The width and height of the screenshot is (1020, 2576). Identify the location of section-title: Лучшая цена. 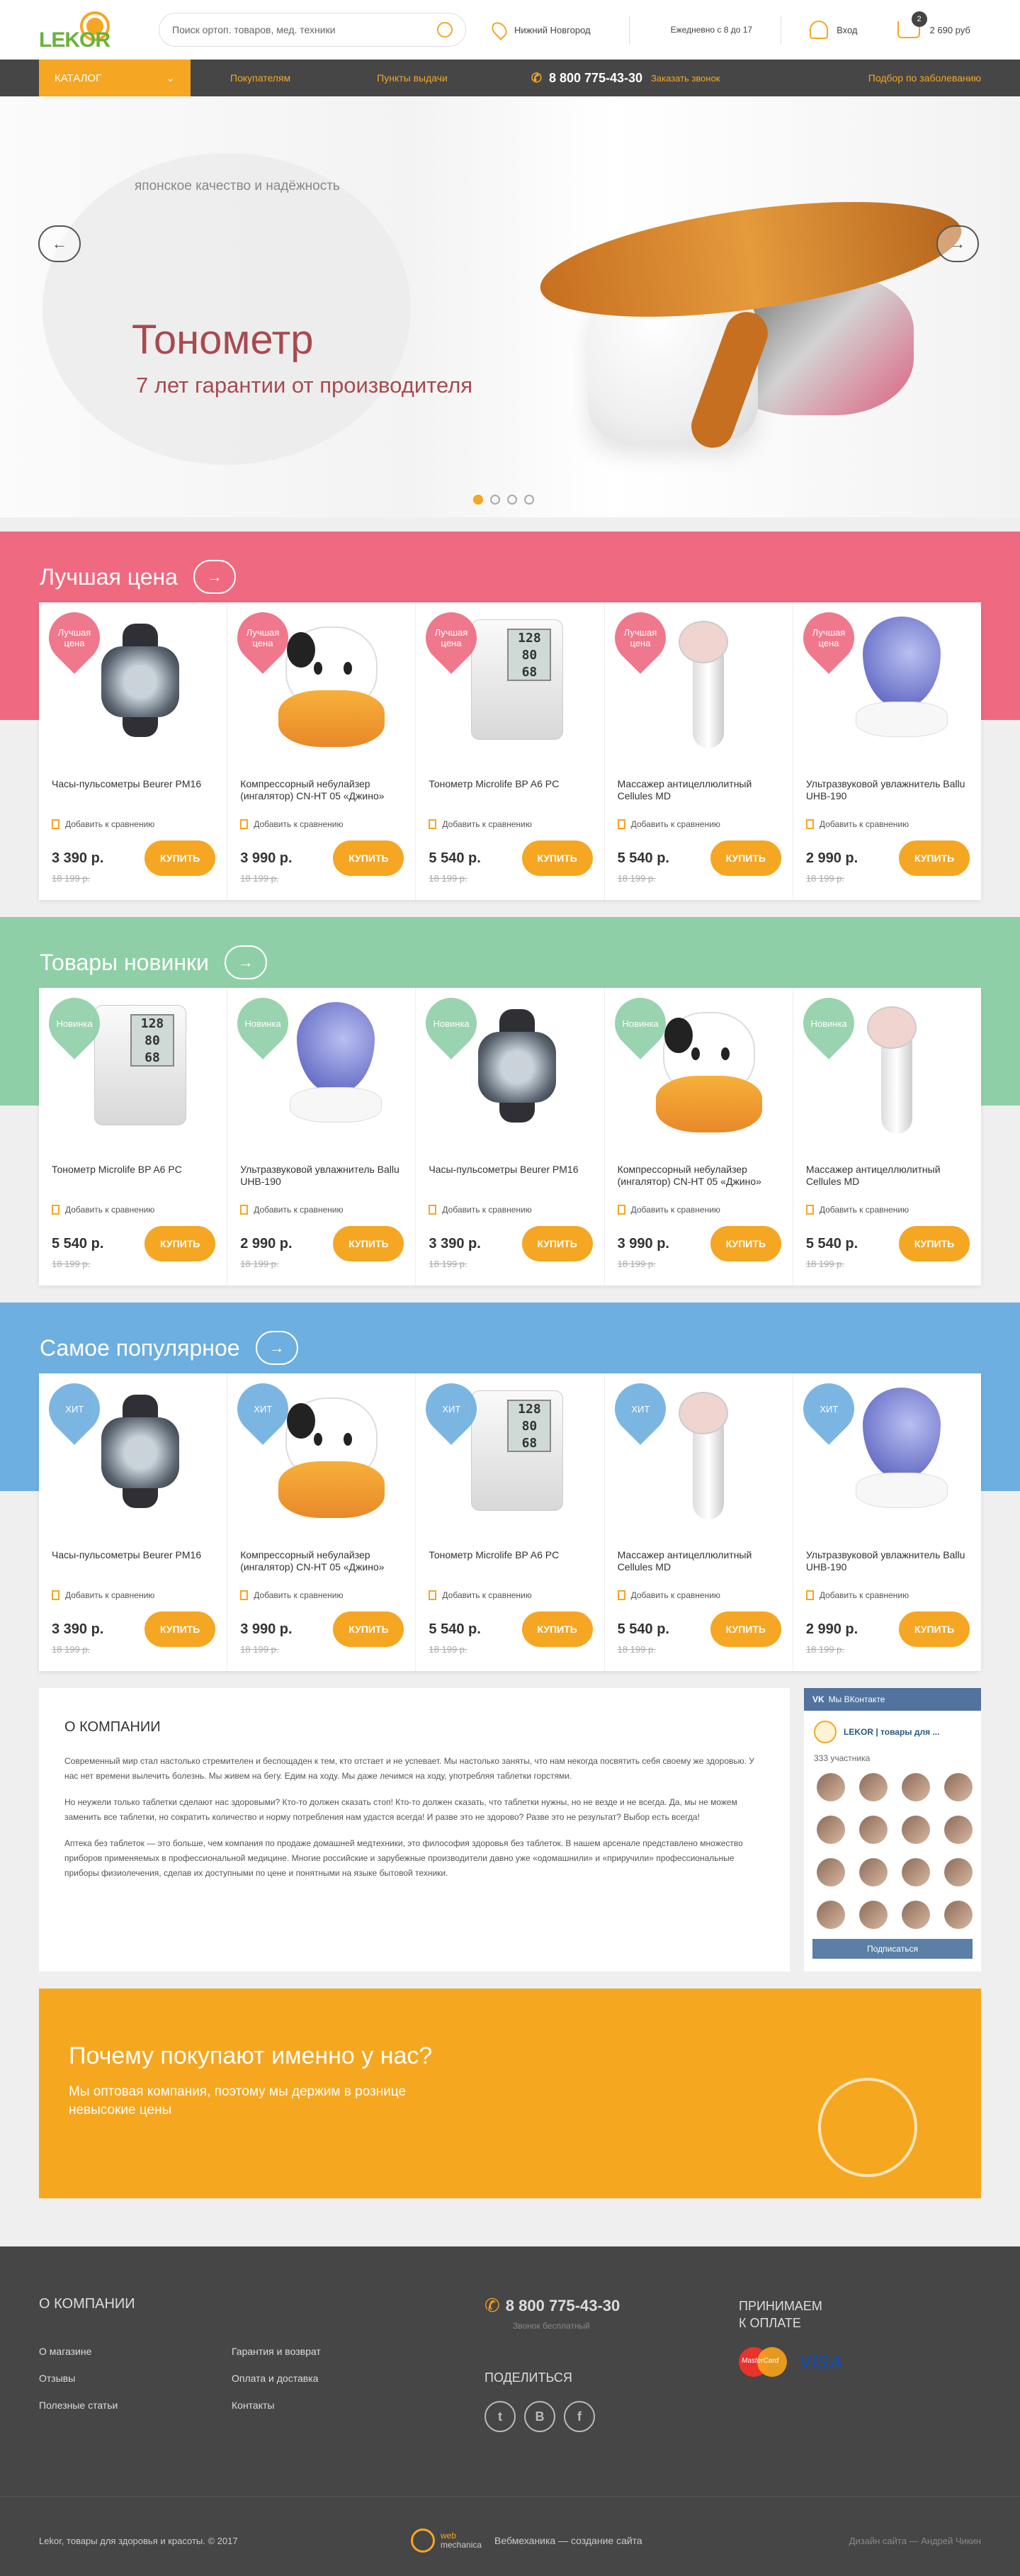
(109, 577).